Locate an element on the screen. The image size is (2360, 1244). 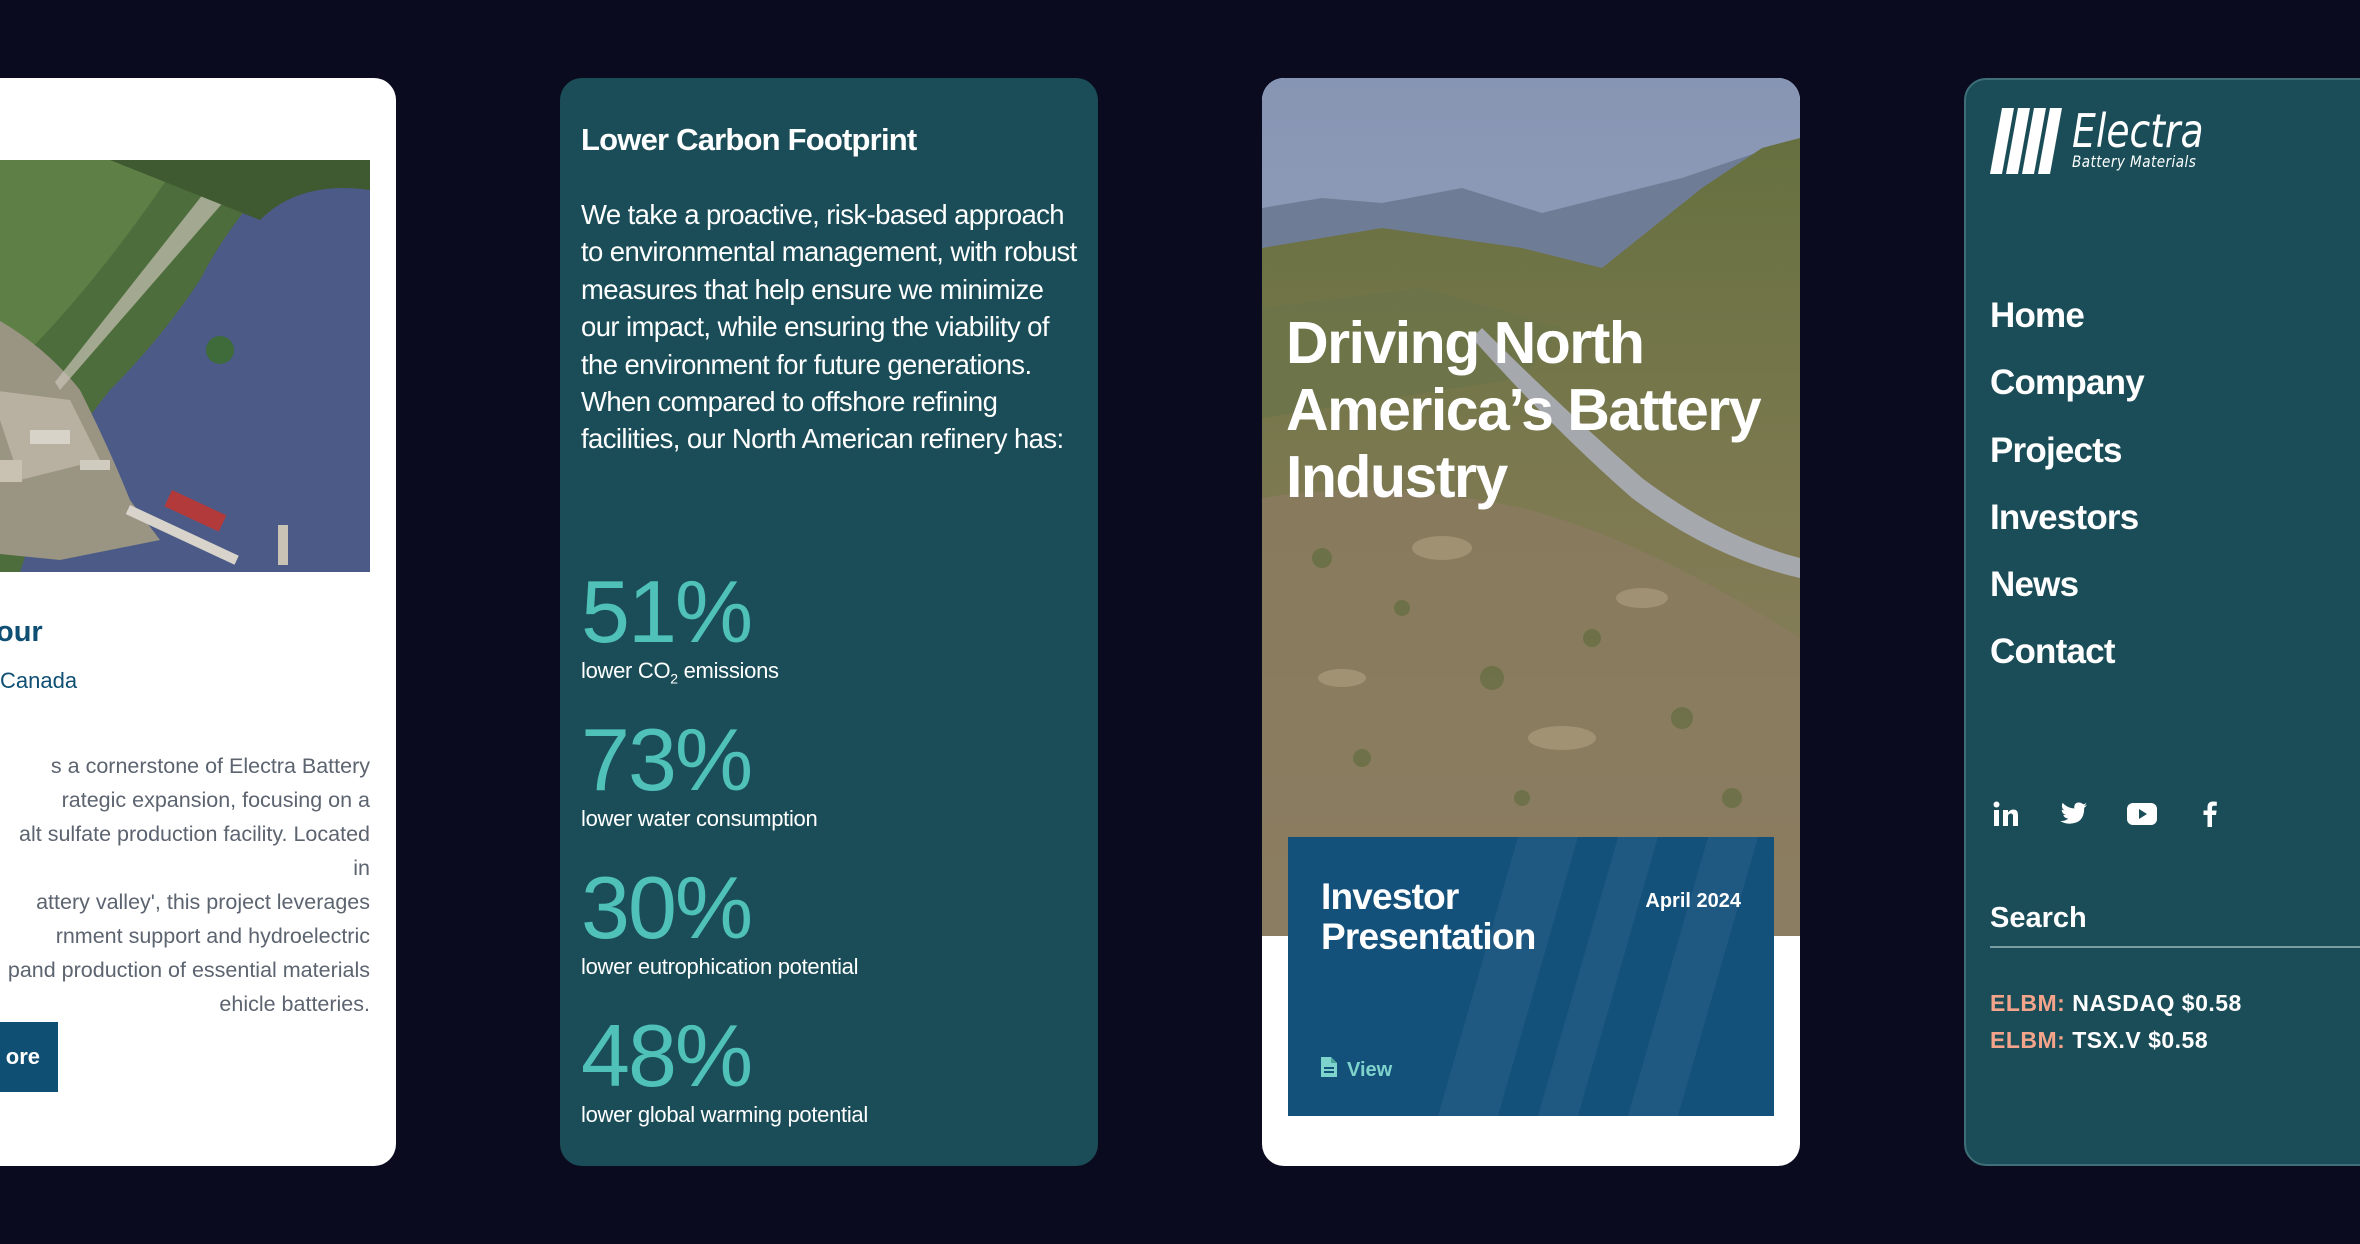
logo-mark-icon is located at coordinates (2026, 141).